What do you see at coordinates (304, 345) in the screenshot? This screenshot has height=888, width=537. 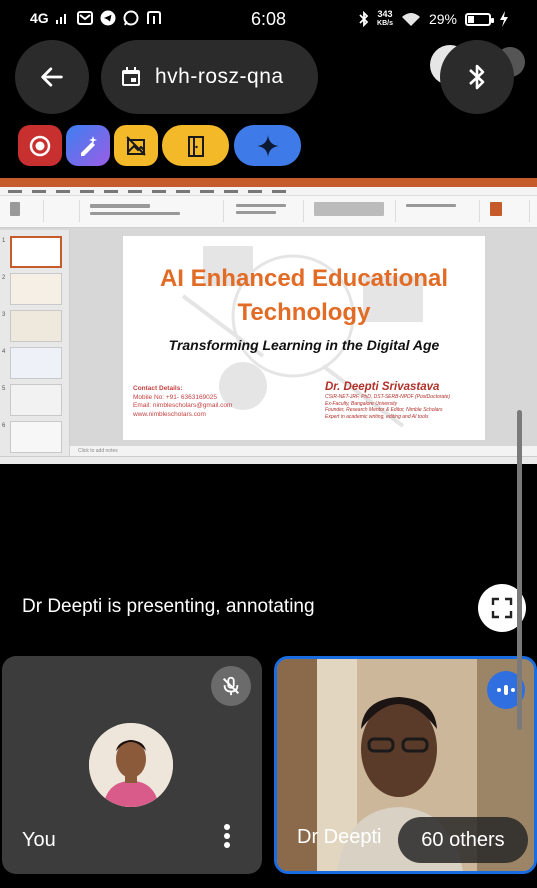 I see `slide-subtitle: Transforming Learning in the Digital Age` at bounding box center [304, 345].